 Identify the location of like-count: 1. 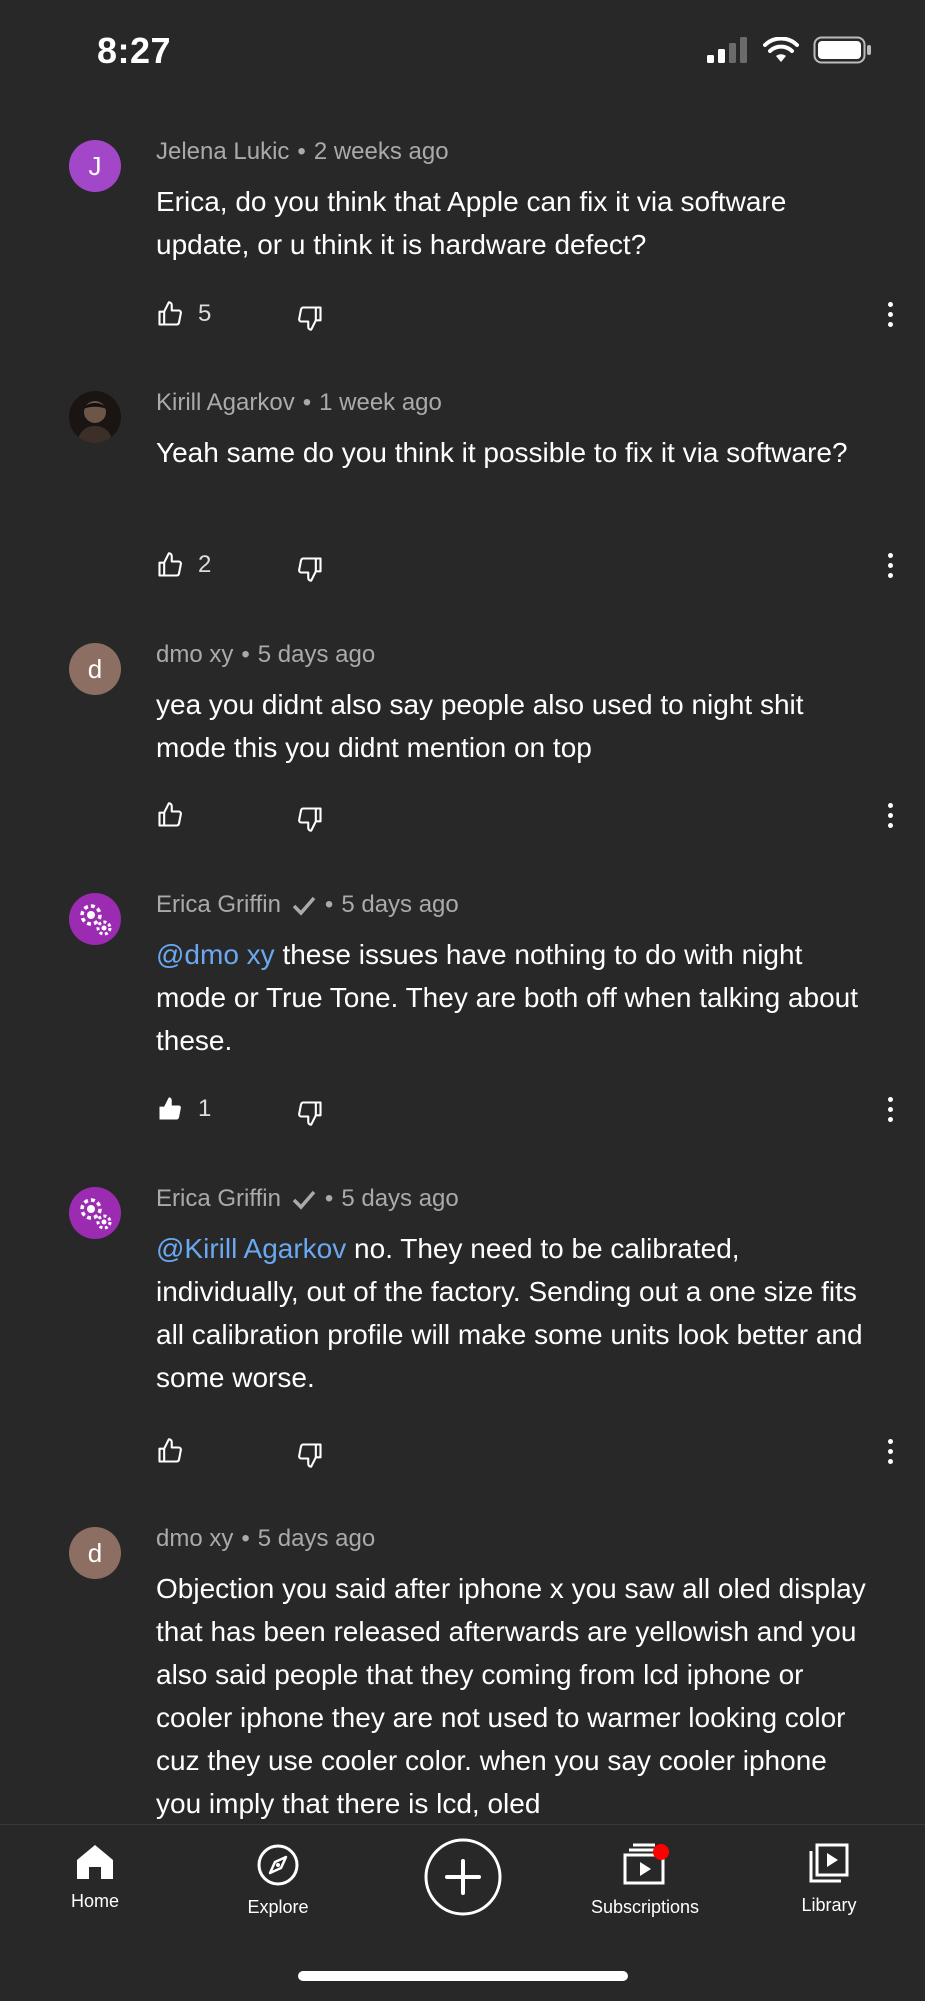
(205, 1108).